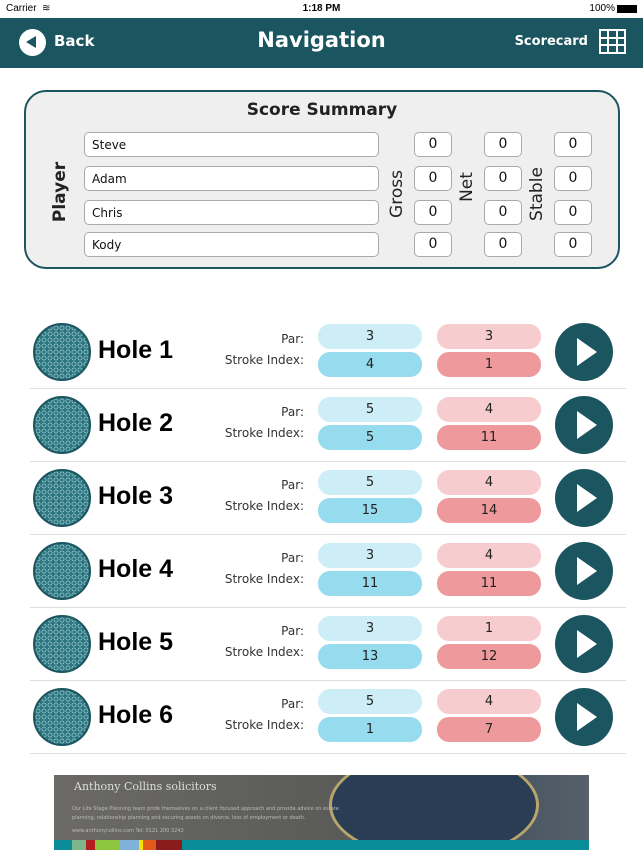 This screenshot has height=858, width=643. What do you see at coordinates (370, 510) in the screenshot?
I see `stroke-index-value-blue: 15` at bounding box center [370, 510].